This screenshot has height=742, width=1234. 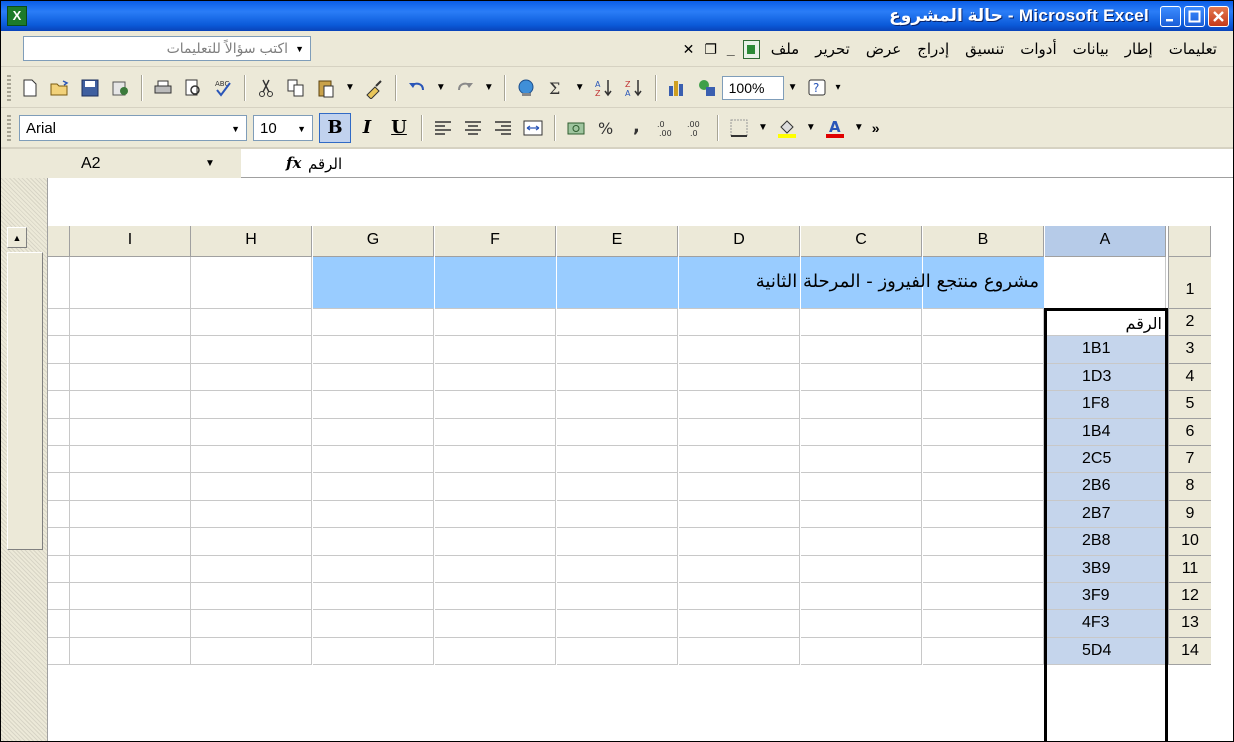 I want to click on bold-button: B, so click(x=335, y=127).